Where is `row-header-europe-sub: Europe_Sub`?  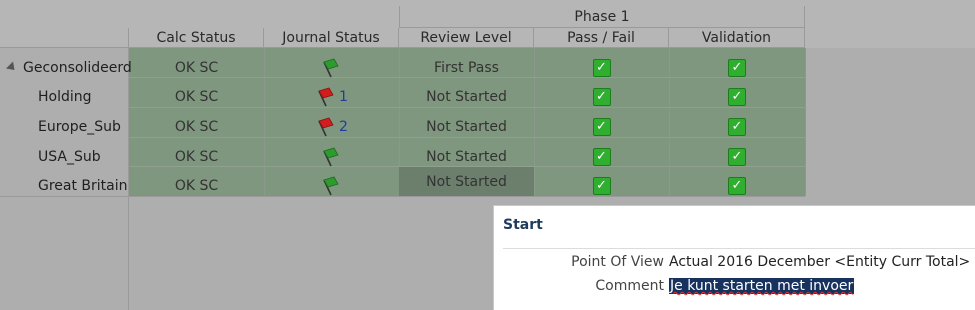 row-header-europe-sub: Europe_Sub is located at coordinates (64, 126).